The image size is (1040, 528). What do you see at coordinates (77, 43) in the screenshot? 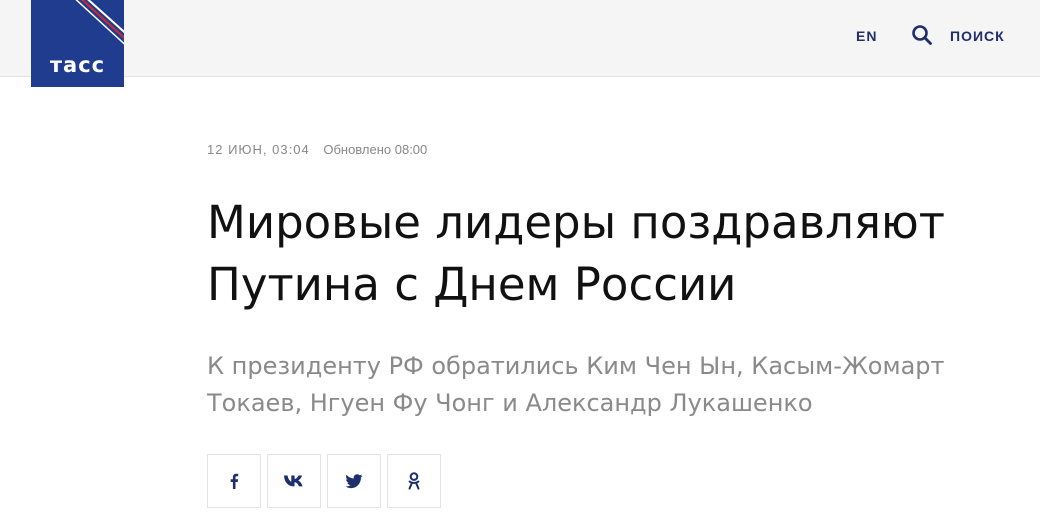
I see `tass-logo: тасс` at bounding box center [77, 43].